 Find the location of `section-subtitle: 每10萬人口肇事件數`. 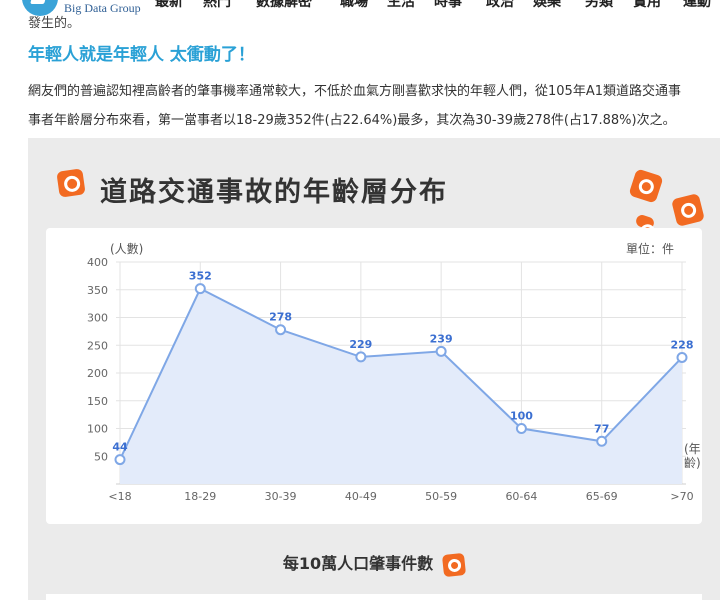

section-subtitle: 每10萬人口肇事件數 is located at coordinates (374, 563).